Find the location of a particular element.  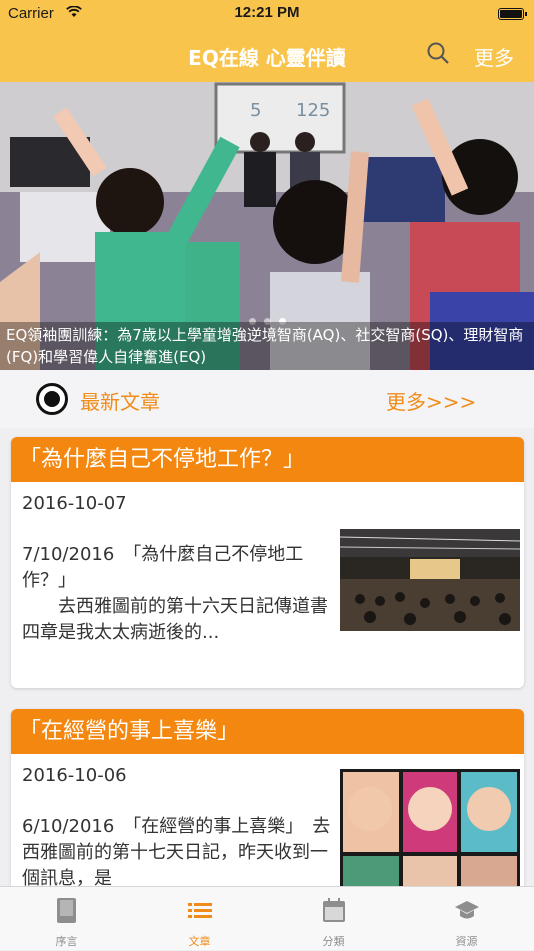

whiteboard-number-1: 5 is located at coordinates (255, 110).